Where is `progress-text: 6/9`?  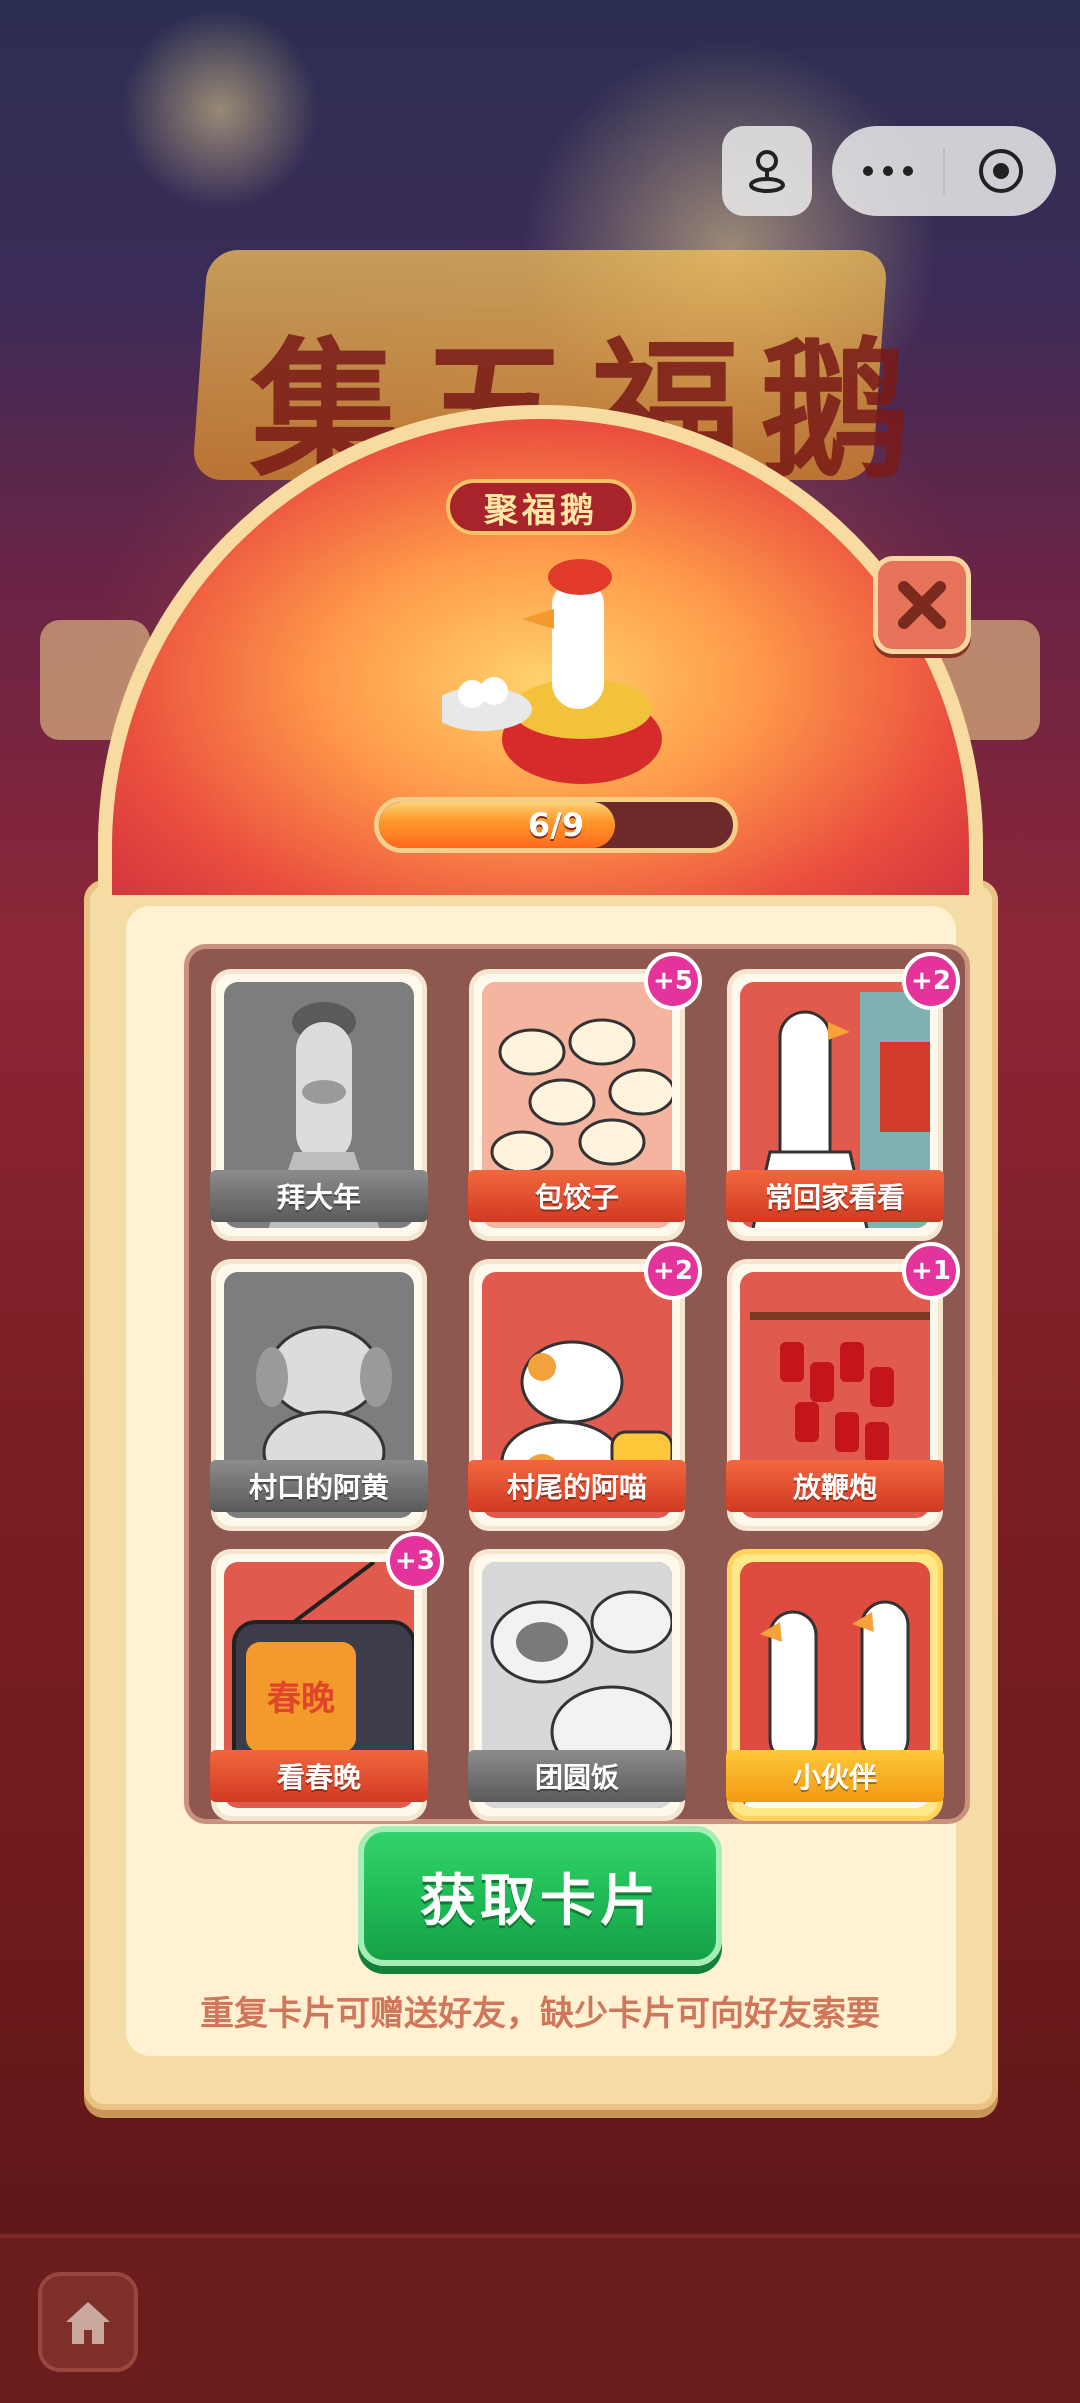
progress-text: 6/9 is located at coordinates (556, 825).